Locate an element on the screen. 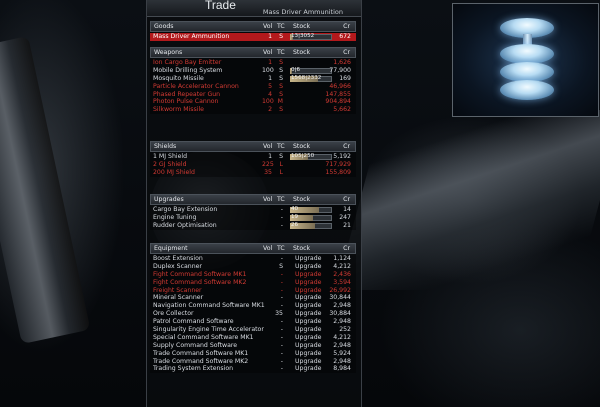  table-row: Fight Command Software MK1 - Upgrade 2,436 is located at coordinates (253, 275).